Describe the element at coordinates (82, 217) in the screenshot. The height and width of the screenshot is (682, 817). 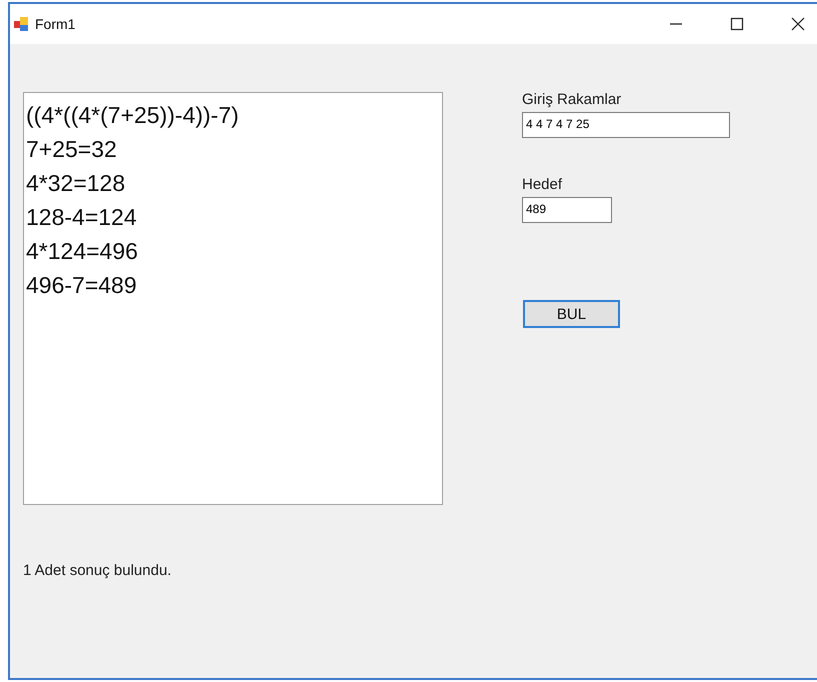
I see `list-item: 128-4=124` at that location.